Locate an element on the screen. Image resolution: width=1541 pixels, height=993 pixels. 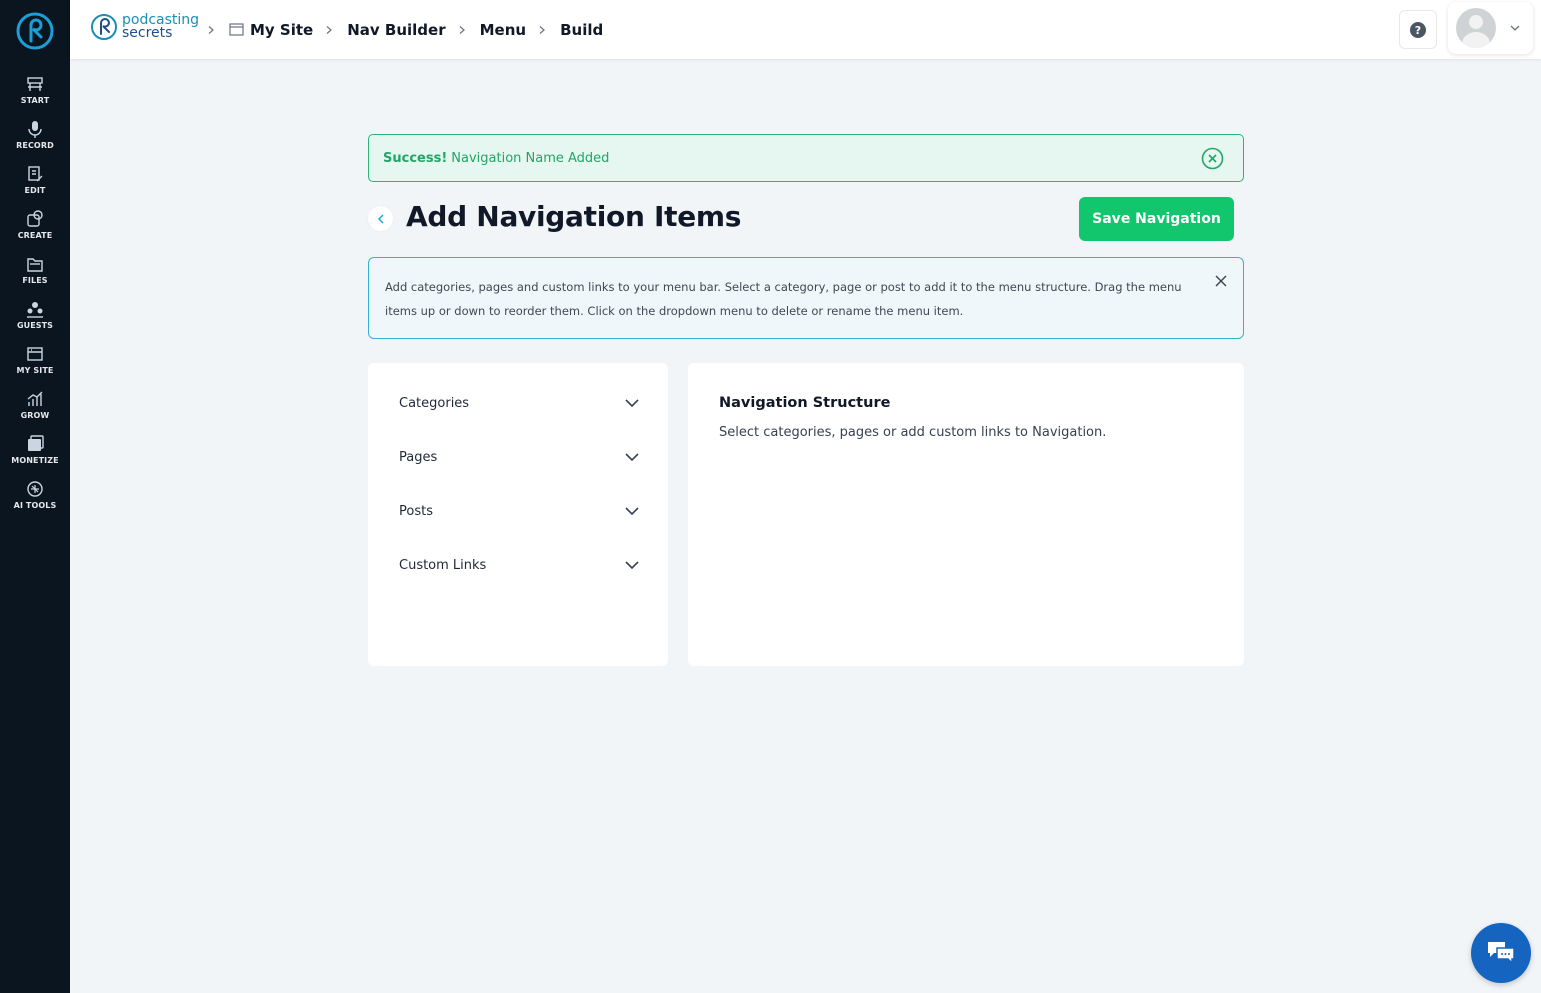
podcasting-secrets-logo is located at coordinates (35, 31).